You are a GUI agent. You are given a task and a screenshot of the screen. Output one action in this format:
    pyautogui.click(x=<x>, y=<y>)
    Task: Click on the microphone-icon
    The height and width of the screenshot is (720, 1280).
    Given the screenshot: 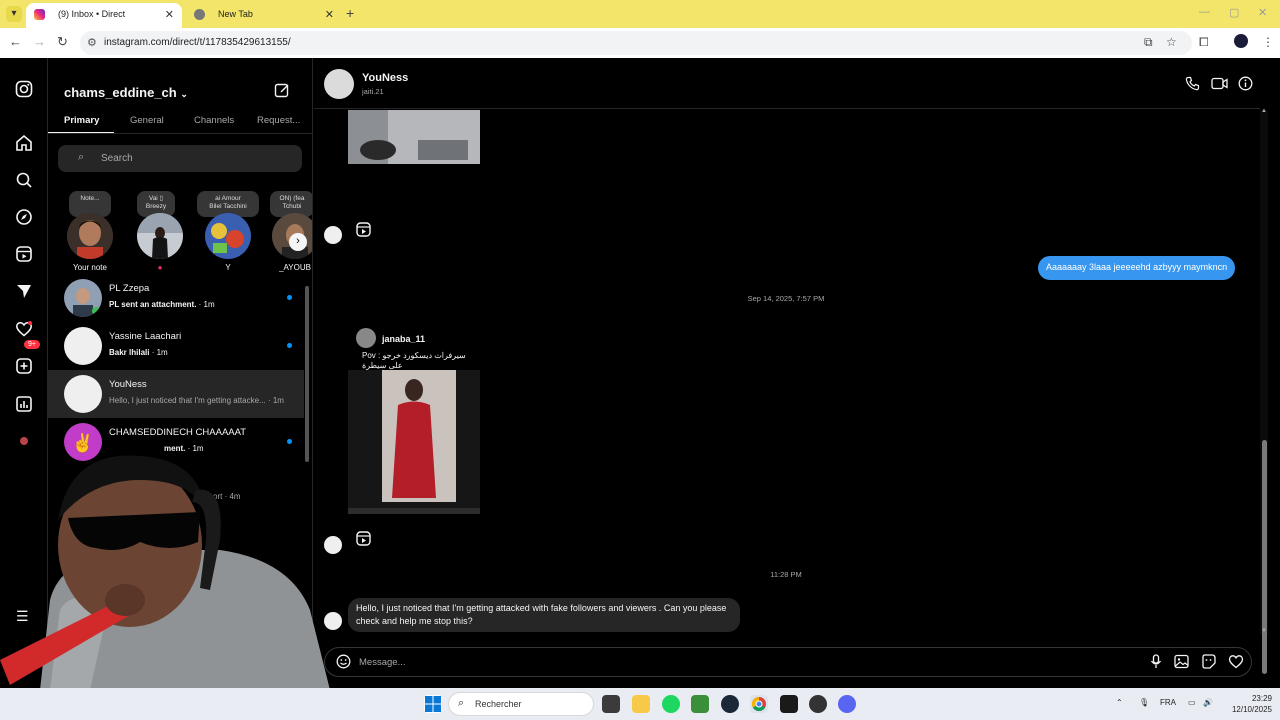 What is the action you would take?
    pyautogui.click(x=1156, y=663)
    